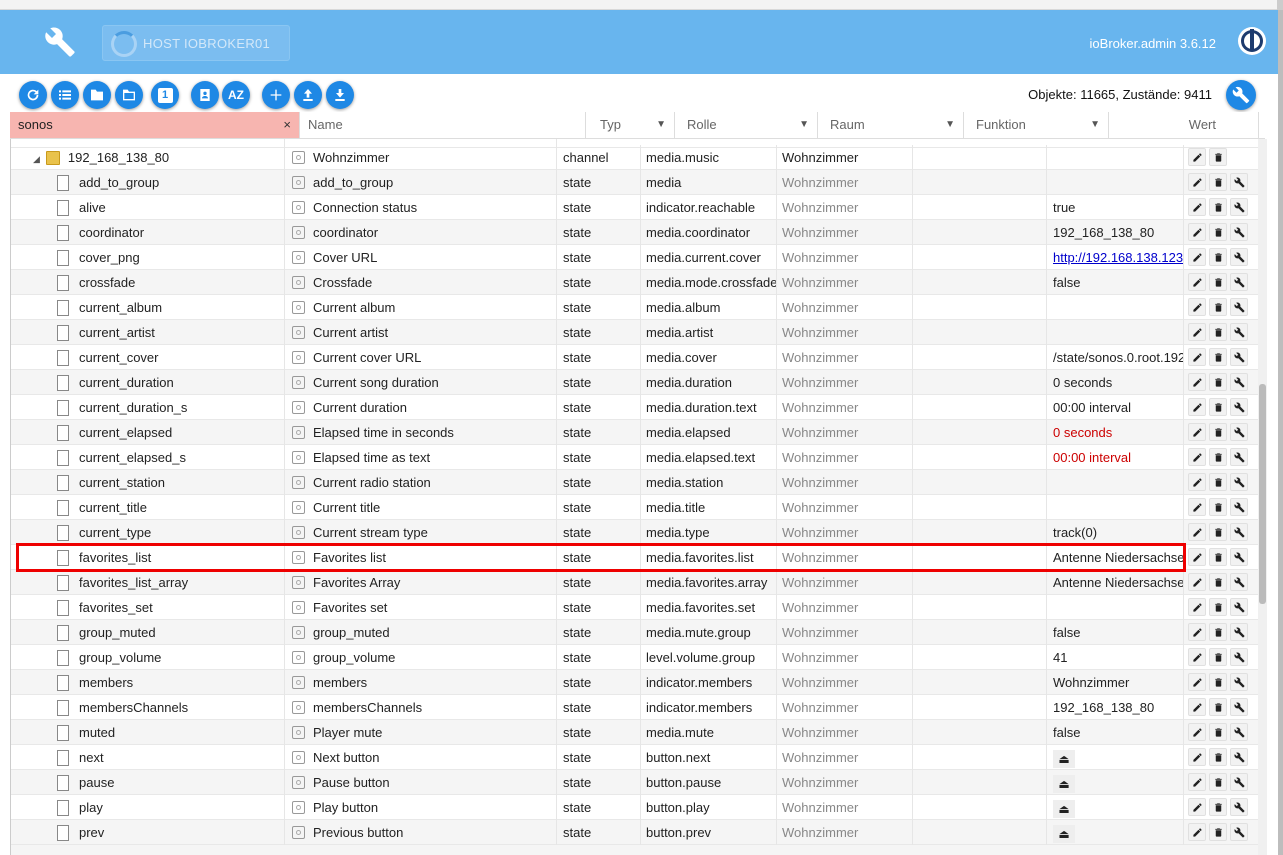 The image size is (1283, 855). What do you see at coordinates (60, 42) in the screenshot?
I see `wrench-icon` at bounding box center [60, 42].